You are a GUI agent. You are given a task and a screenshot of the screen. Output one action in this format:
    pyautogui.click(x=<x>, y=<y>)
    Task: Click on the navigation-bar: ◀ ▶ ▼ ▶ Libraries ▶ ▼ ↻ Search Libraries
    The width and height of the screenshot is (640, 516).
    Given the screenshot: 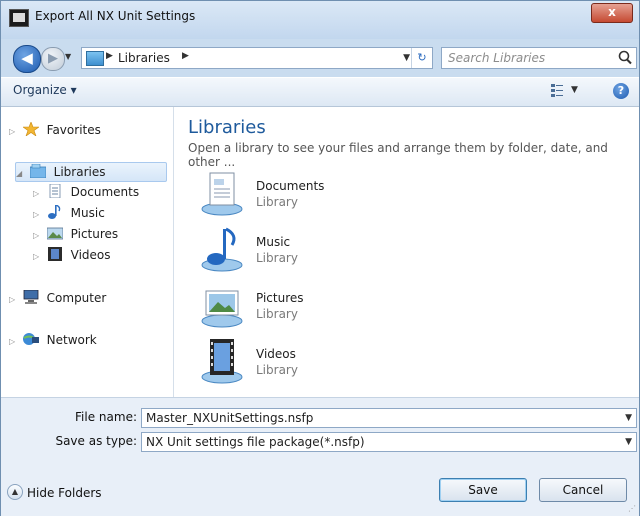 What is the action you would take?
    pyautogui.click(x=320, y=58)
    